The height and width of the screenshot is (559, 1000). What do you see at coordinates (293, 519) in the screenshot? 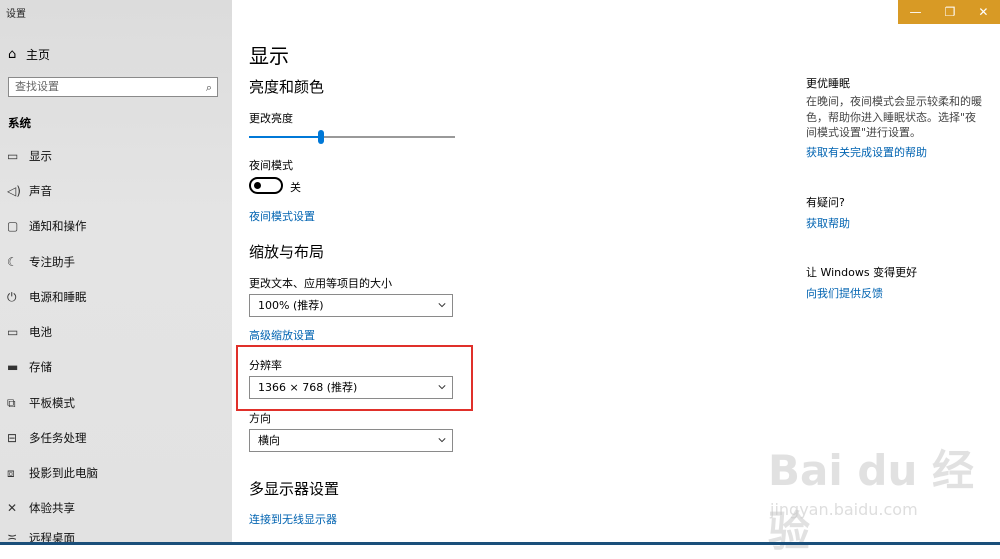
I see `wireless-display-link: 连接到无线显示器` at bounding box center [293, 519].